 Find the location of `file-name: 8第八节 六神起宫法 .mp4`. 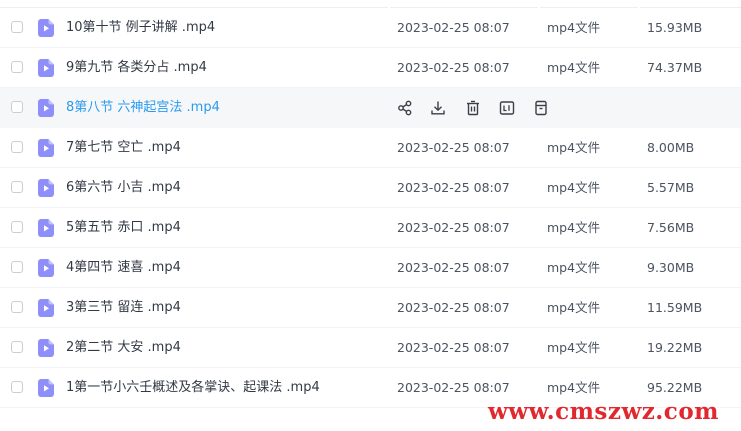

file-name: 8第八节 六神起宫法 .mp4 is located at coordinates (143, 108).